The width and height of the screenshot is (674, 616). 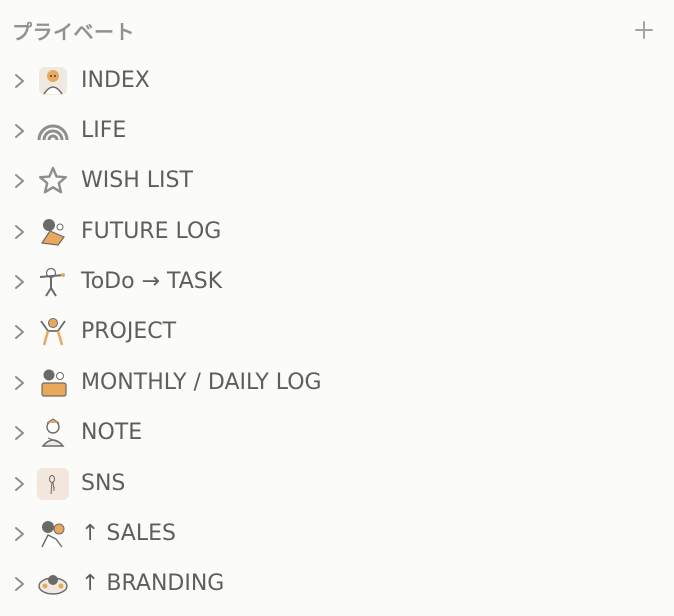 What do you see at coordinates (129, 331) in the screenshot?
I see `page-label: PROJECT` at bounding box center [129, 331].